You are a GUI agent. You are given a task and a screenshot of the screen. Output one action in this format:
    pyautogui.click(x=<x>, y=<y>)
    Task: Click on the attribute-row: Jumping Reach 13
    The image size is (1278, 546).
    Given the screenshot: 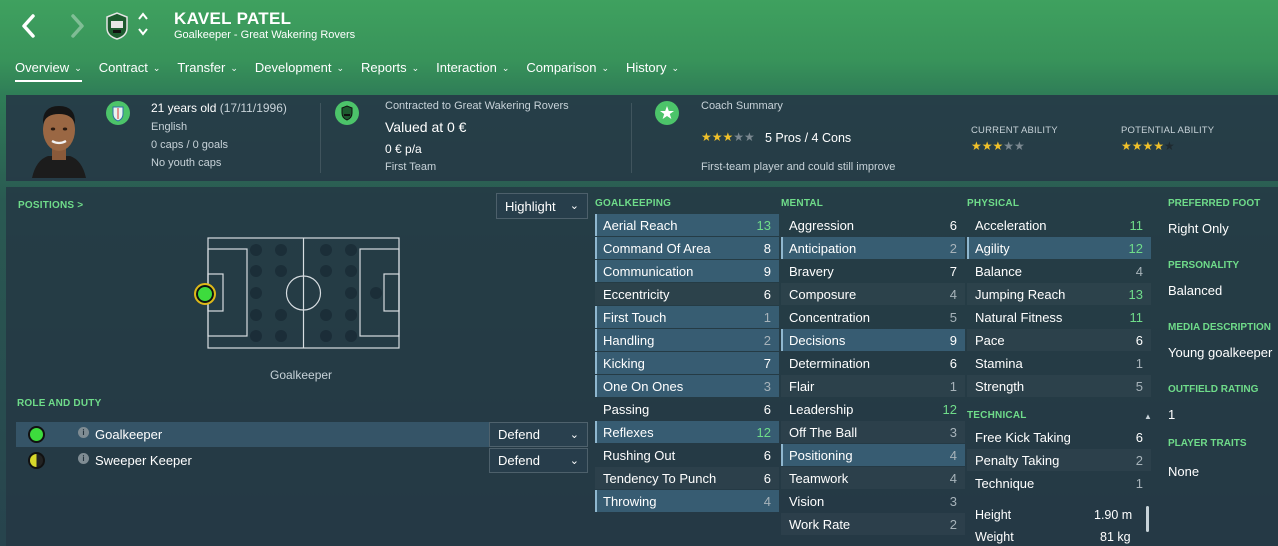 What is the action you would take?
    pyautogui.click(x=1059, y=294)
    